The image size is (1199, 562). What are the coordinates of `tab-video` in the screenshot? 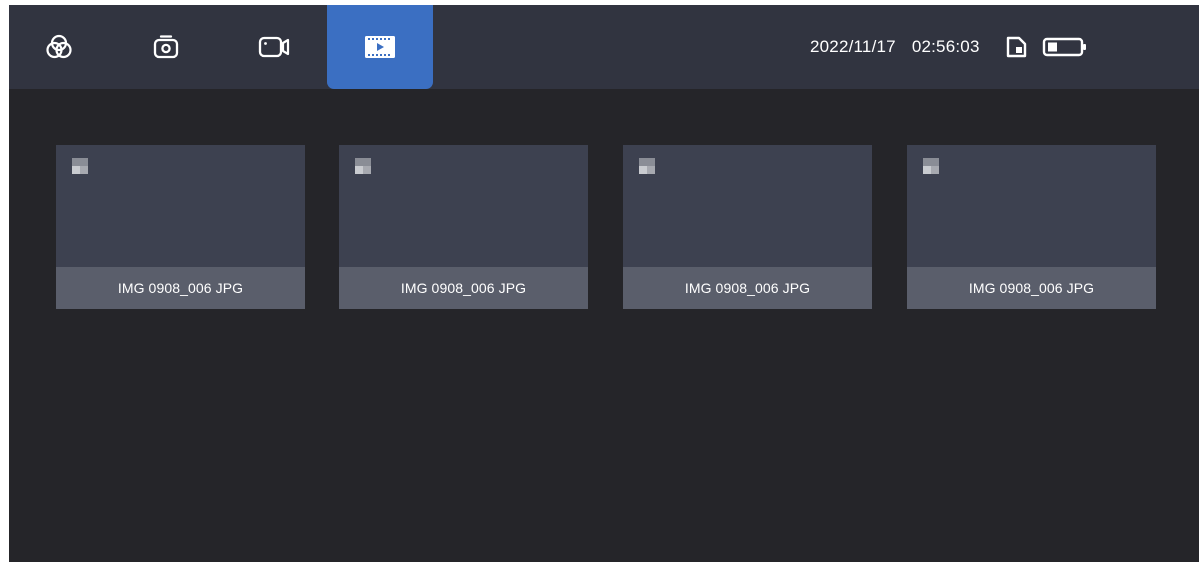 It's located at (274, 47).